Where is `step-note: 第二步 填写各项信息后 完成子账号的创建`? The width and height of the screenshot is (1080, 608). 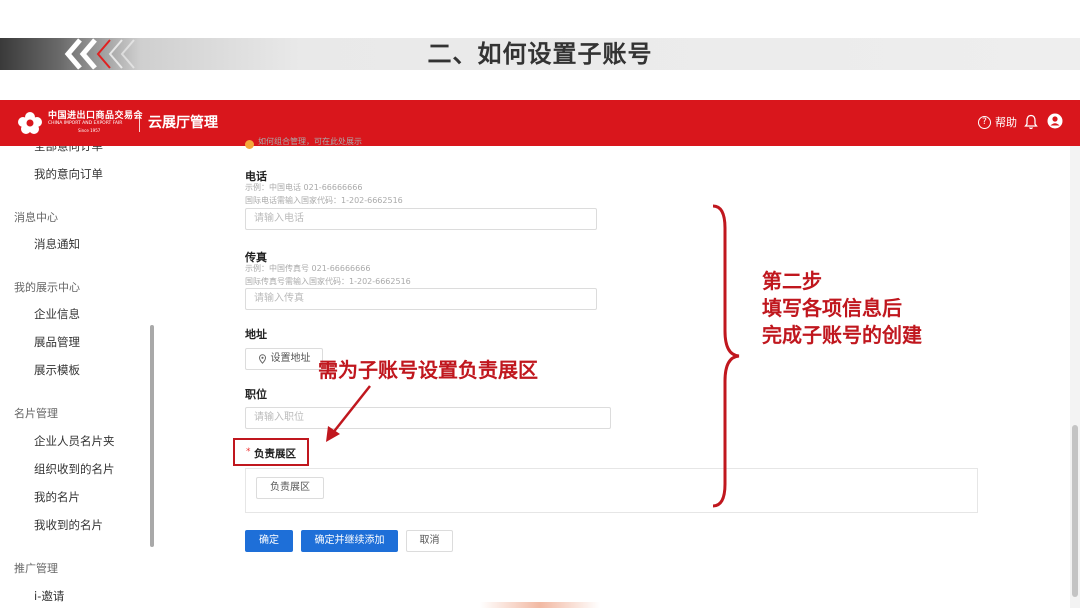
step-note: 第二步 填写各项信息后 完成子账号的创建 is located at coordinates (842, 308).